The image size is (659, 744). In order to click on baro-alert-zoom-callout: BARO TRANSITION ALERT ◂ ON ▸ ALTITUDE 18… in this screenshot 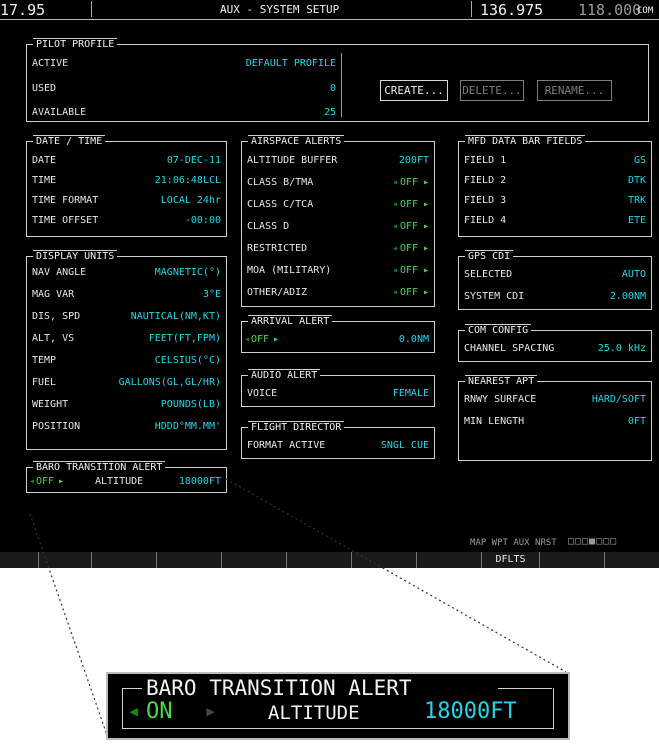, I will do `click(338, 706)`.